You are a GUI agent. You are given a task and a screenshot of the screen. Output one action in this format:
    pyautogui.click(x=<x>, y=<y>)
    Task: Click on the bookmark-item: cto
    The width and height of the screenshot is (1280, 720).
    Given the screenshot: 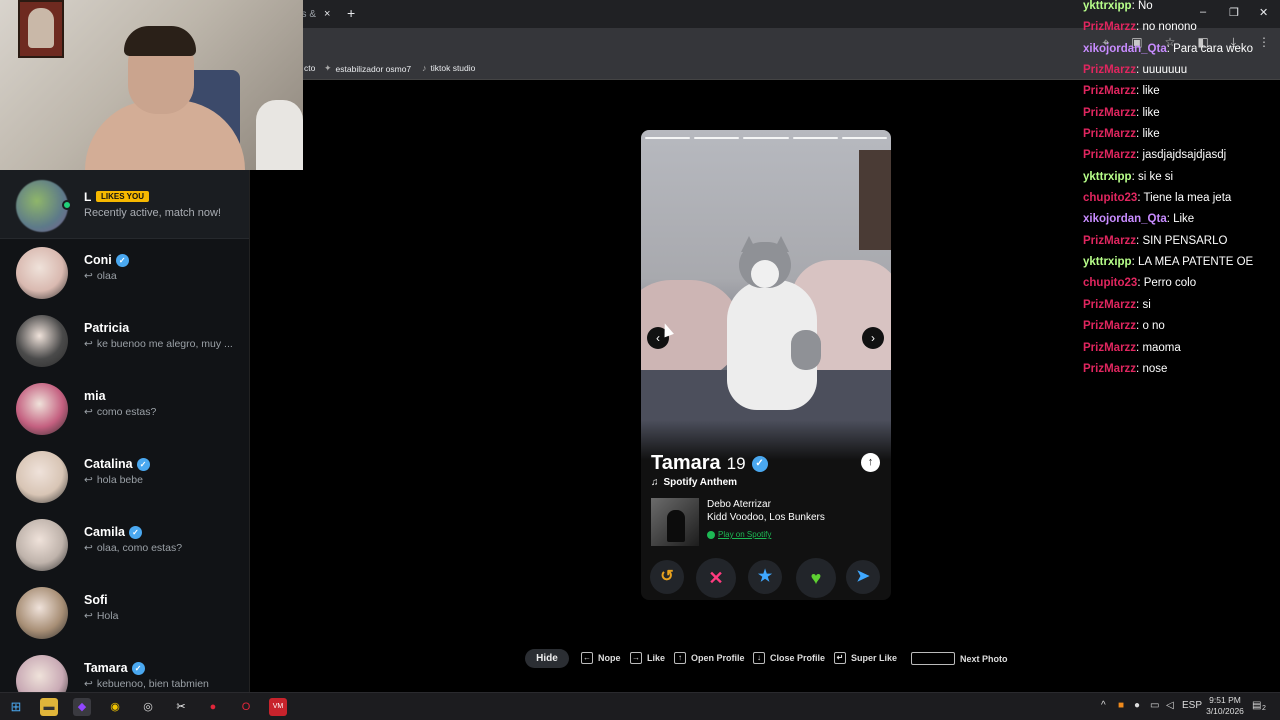 What is the action you would take?
    pyautogui.click(x=309, y=68)
    